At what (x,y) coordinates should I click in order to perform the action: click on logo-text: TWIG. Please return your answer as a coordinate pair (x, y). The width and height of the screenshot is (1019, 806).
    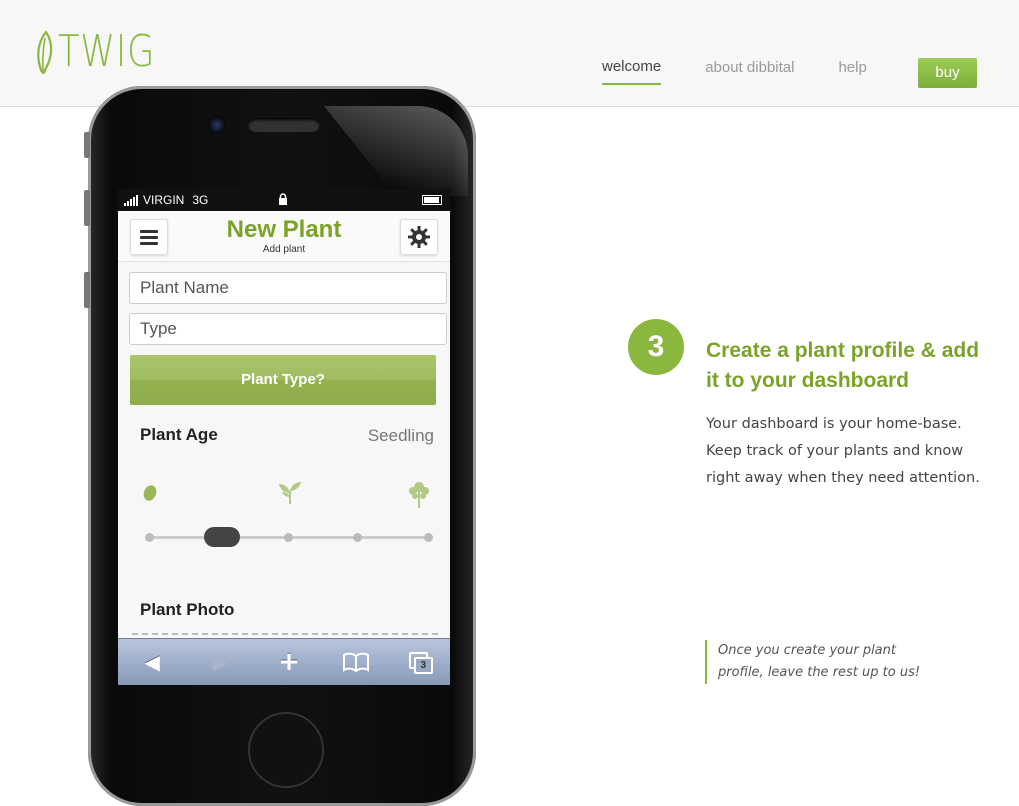
    Looking at the image, I should click on (107, 51).